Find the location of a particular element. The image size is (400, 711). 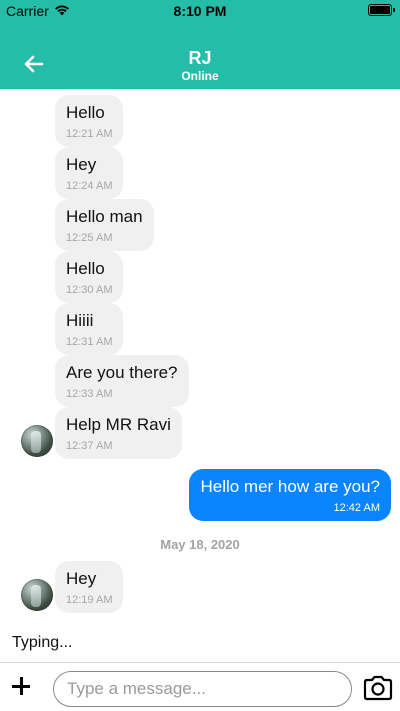

message-bubble-incoming: Hello 12:30 AM is located at coordinates (89, 277).